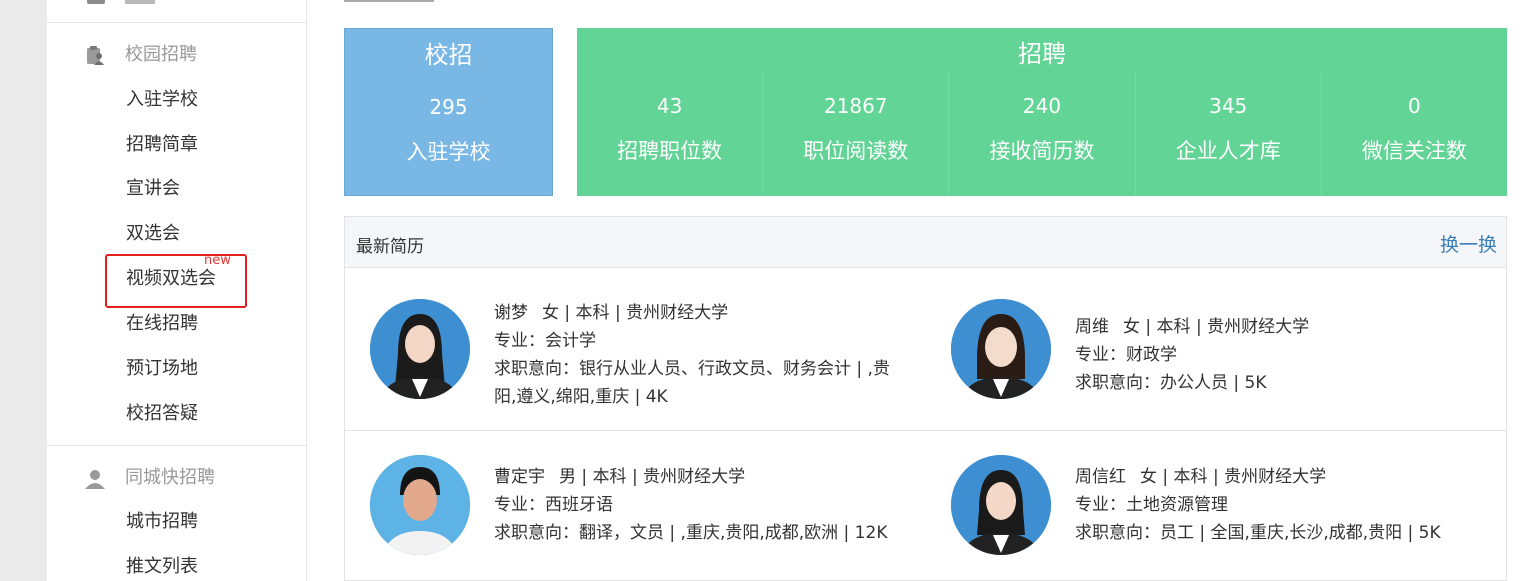  What do you see at coordinates (1414, 151) in the screenshot?
I see `stat-label: 微信关注数` at bounding box center [1414, 151].